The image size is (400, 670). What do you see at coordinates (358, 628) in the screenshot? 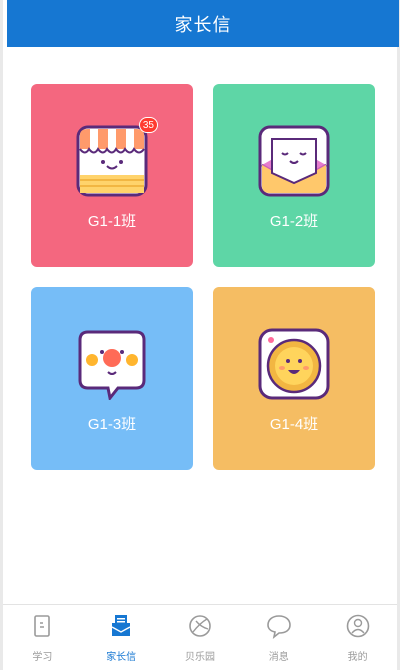
I see `profile-person-icon` at bounding box center [358, 628].